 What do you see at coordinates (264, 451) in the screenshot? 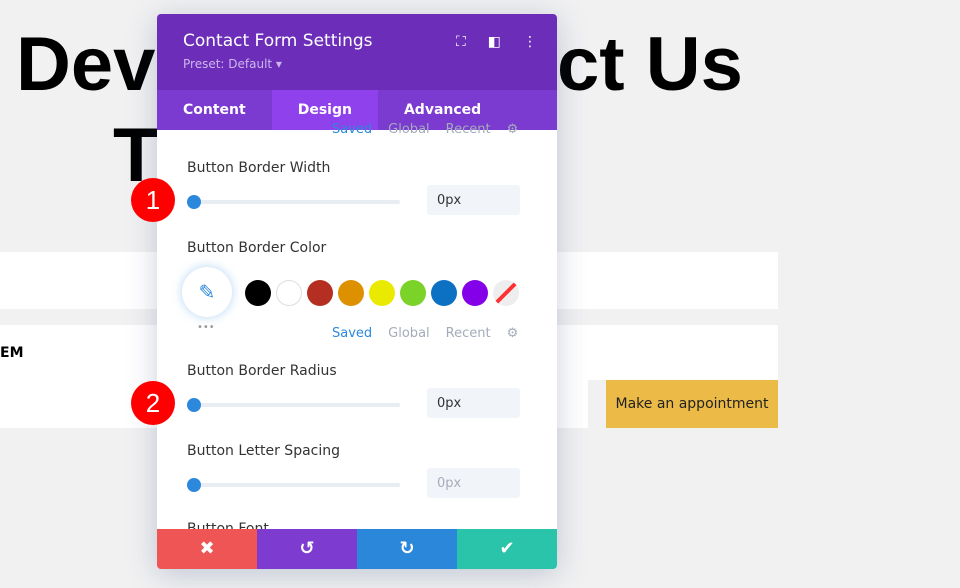
I see `letter-spacing-label: Button Letter Spacing` at bounding box center [264, 451].